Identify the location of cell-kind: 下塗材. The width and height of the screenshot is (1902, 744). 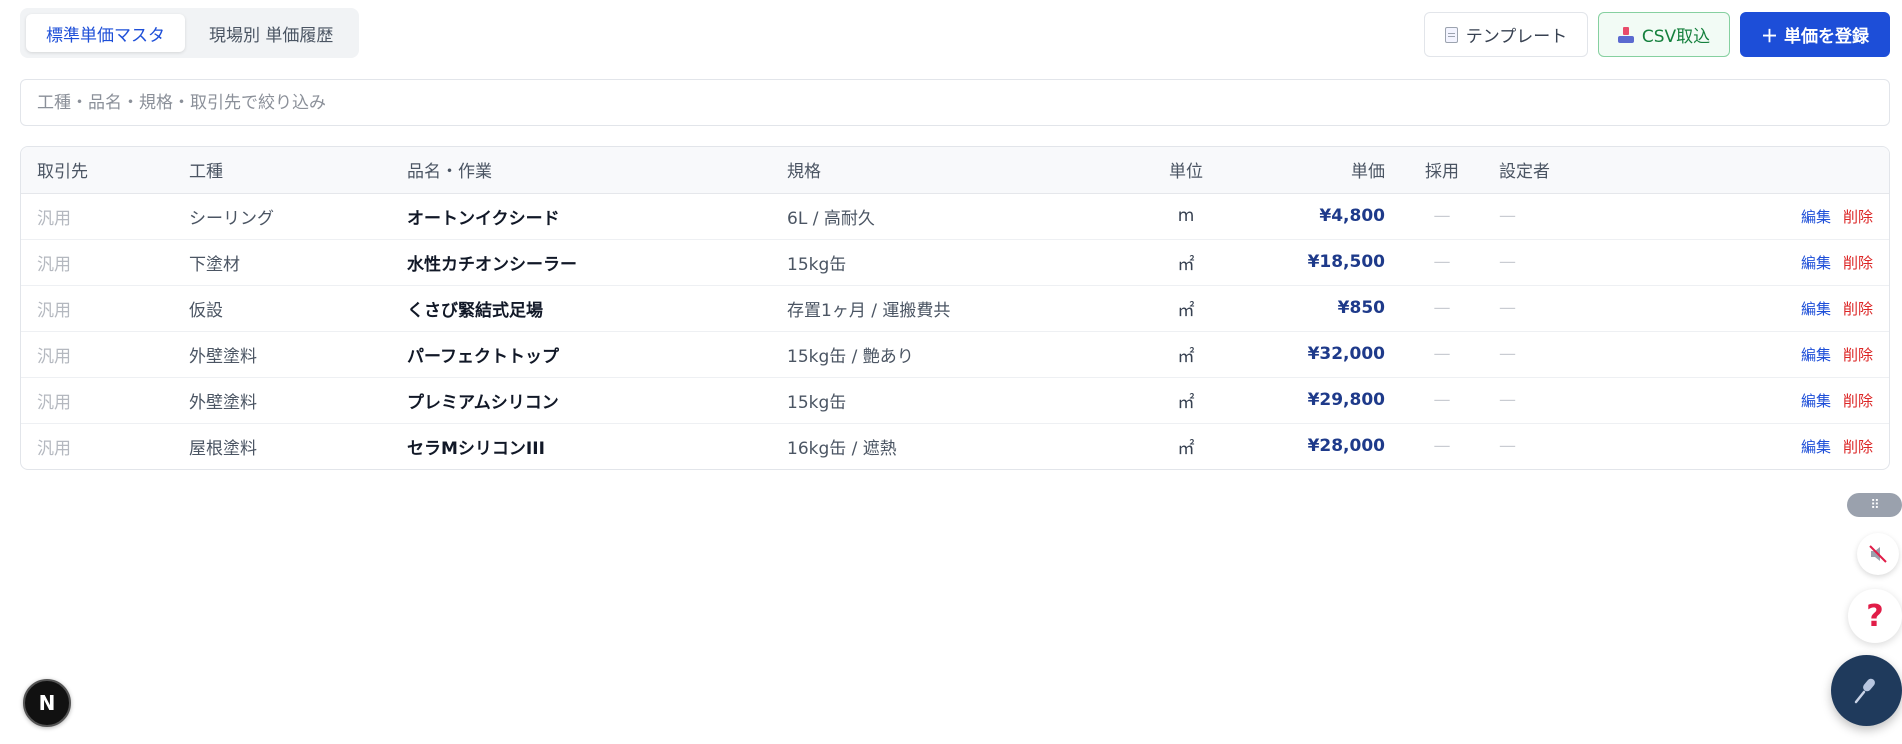
(282, 262).